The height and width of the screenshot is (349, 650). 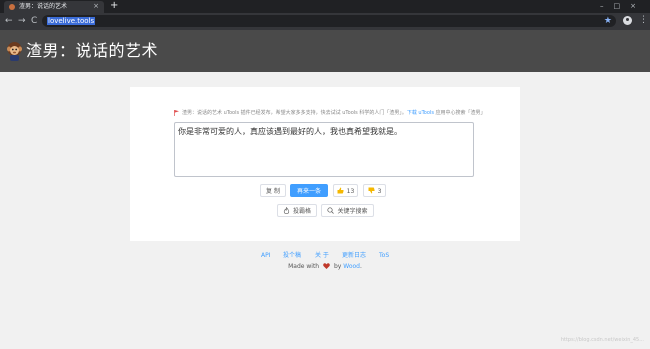 I want to click on monkey-logo-icon, so click(x=14, y=51).